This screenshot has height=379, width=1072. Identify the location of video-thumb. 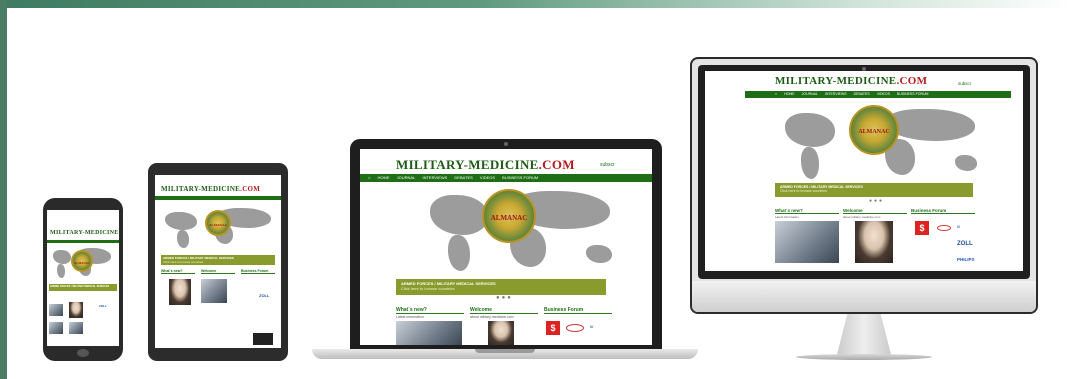
(263, 339).